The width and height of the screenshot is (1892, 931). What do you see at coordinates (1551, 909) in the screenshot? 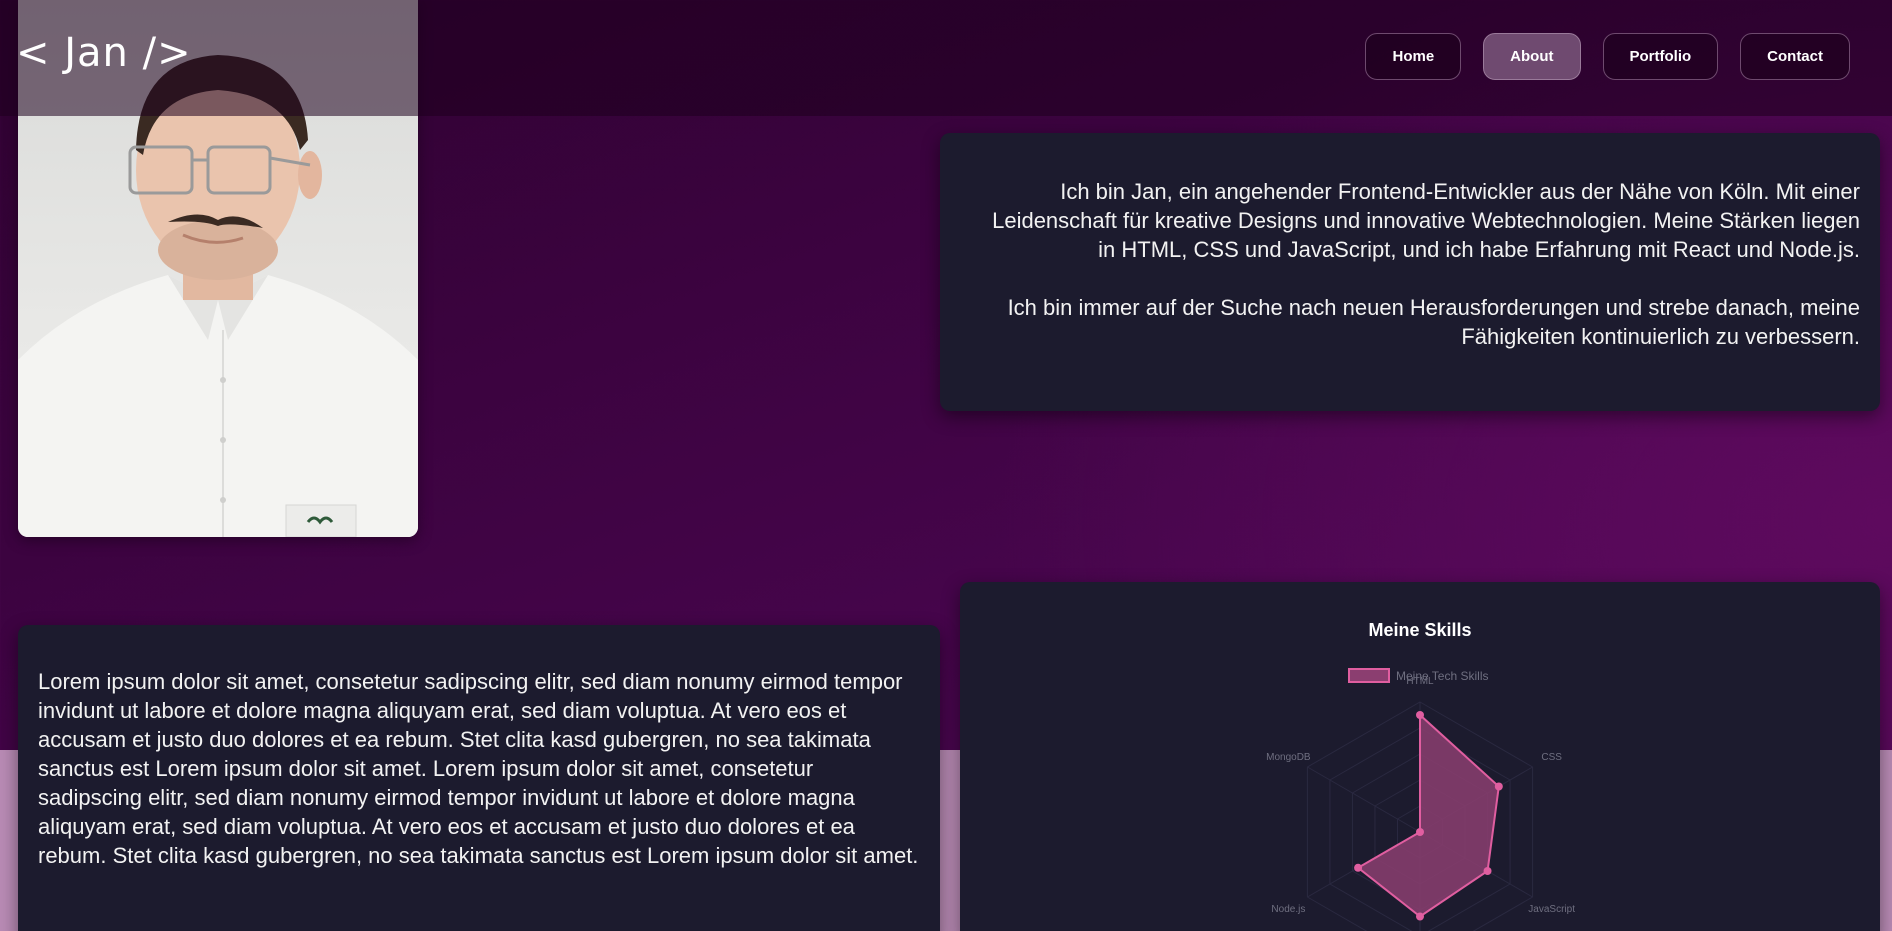
I see `radar-axis-label-javascript: JavaScript` at bounding box center [1551, 909].